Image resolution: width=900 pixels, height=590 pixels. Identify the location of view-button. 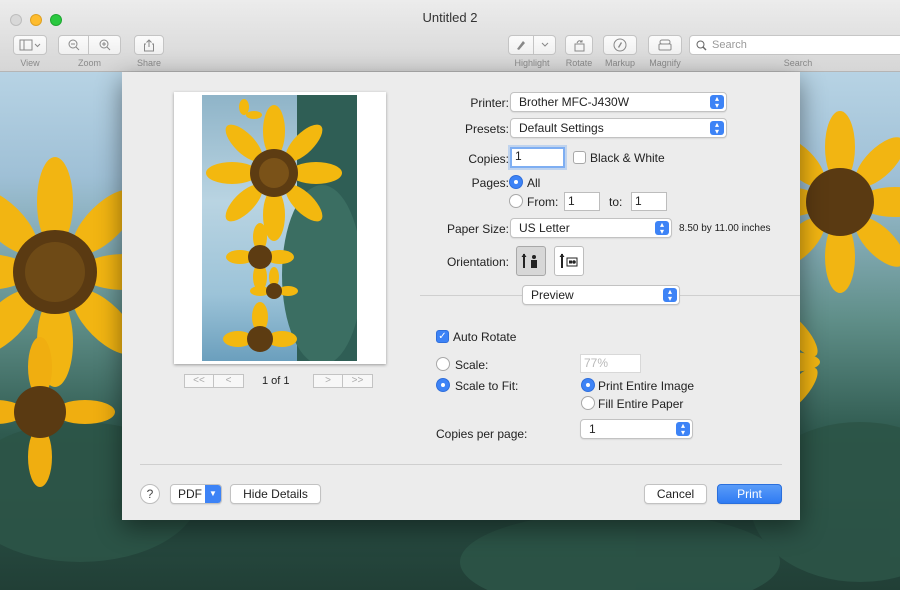
(30, 45).